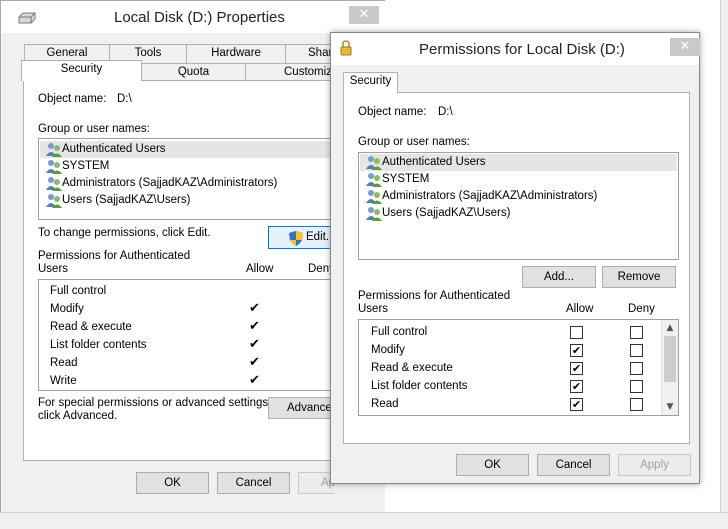 The image size is (728, 529). Describe the element at coordinates (576, 368) in the screenshot. I see `allow-read-execute-checkbox: ✔` at that location.